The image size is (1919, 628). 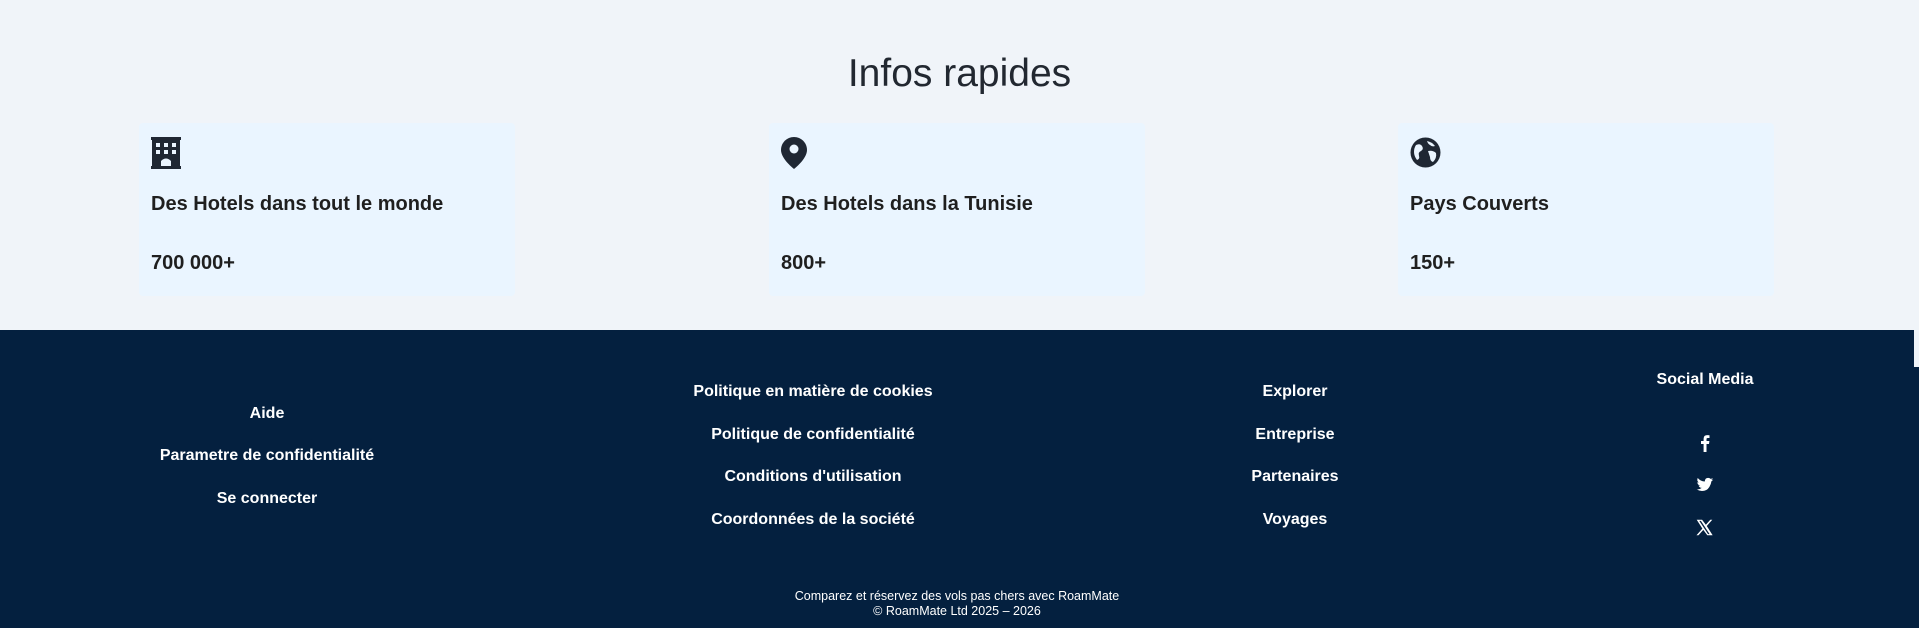 What do you see at coordinates (267, 499) in the screenshot?
I see `footer-link-sign-in: Se connecter` at bounding box center [267, 499].